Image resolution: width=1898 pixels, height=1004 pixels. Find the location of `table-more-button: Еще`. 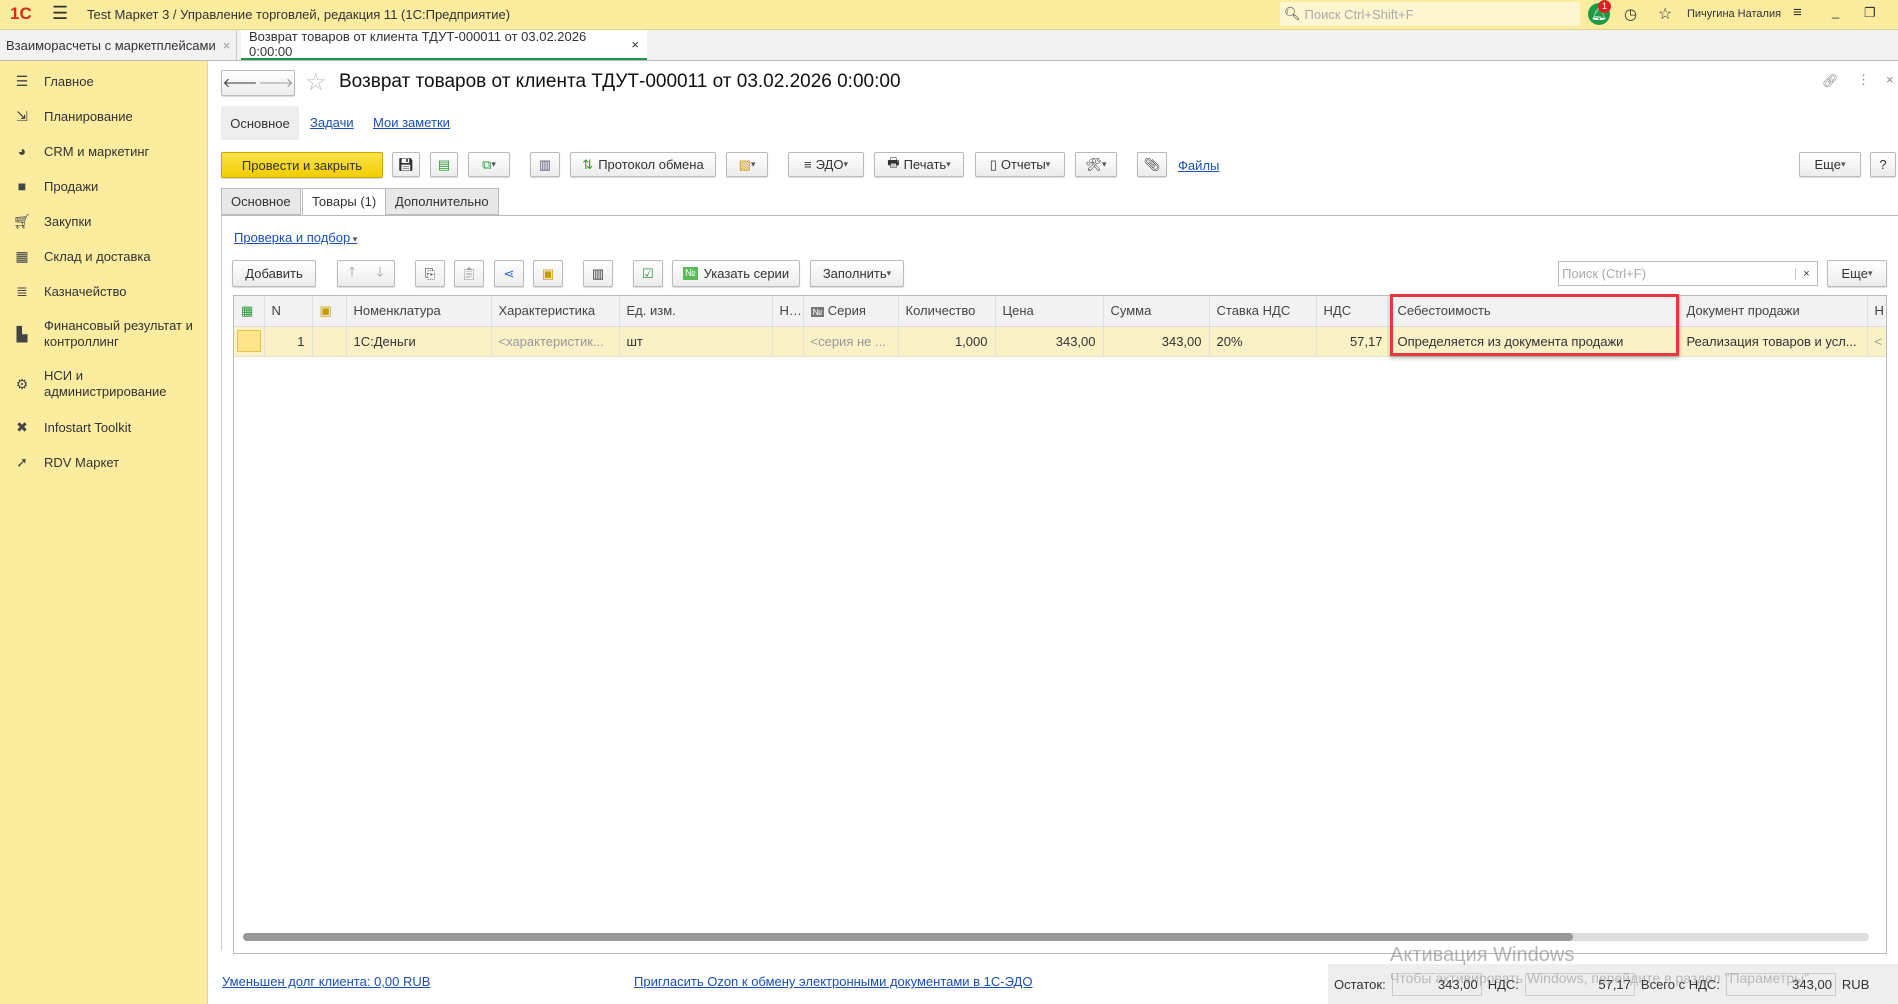

table-more-button: Еще is located at coordinates (1857, 273).